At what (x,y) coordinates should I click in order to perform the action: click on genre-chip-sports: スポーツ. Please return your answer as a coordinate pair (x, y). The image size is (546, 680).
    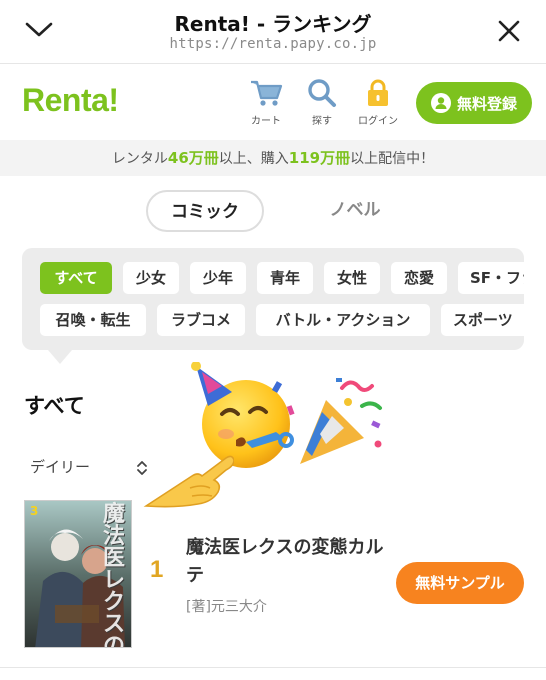
    Looking at the image, I should click on (482, 320).